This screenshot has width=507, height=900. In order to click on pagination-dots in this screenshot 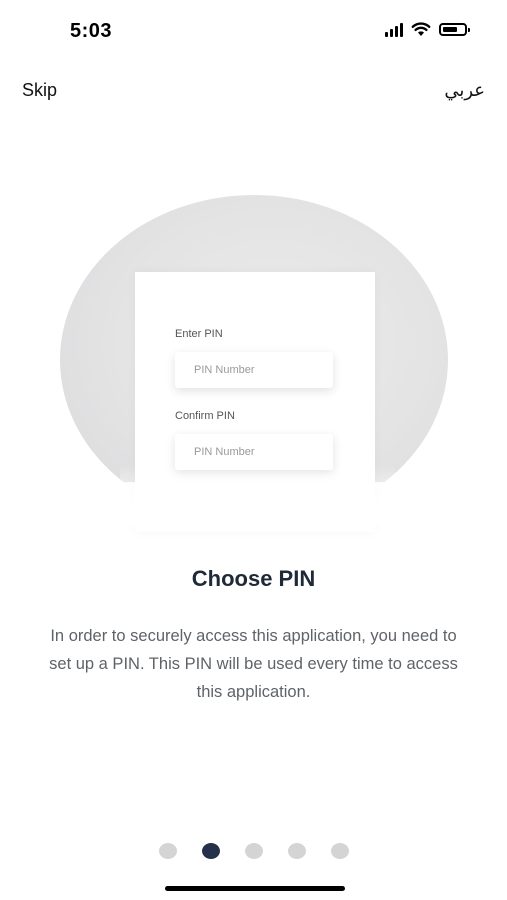, I will do `click(253, 851)`.